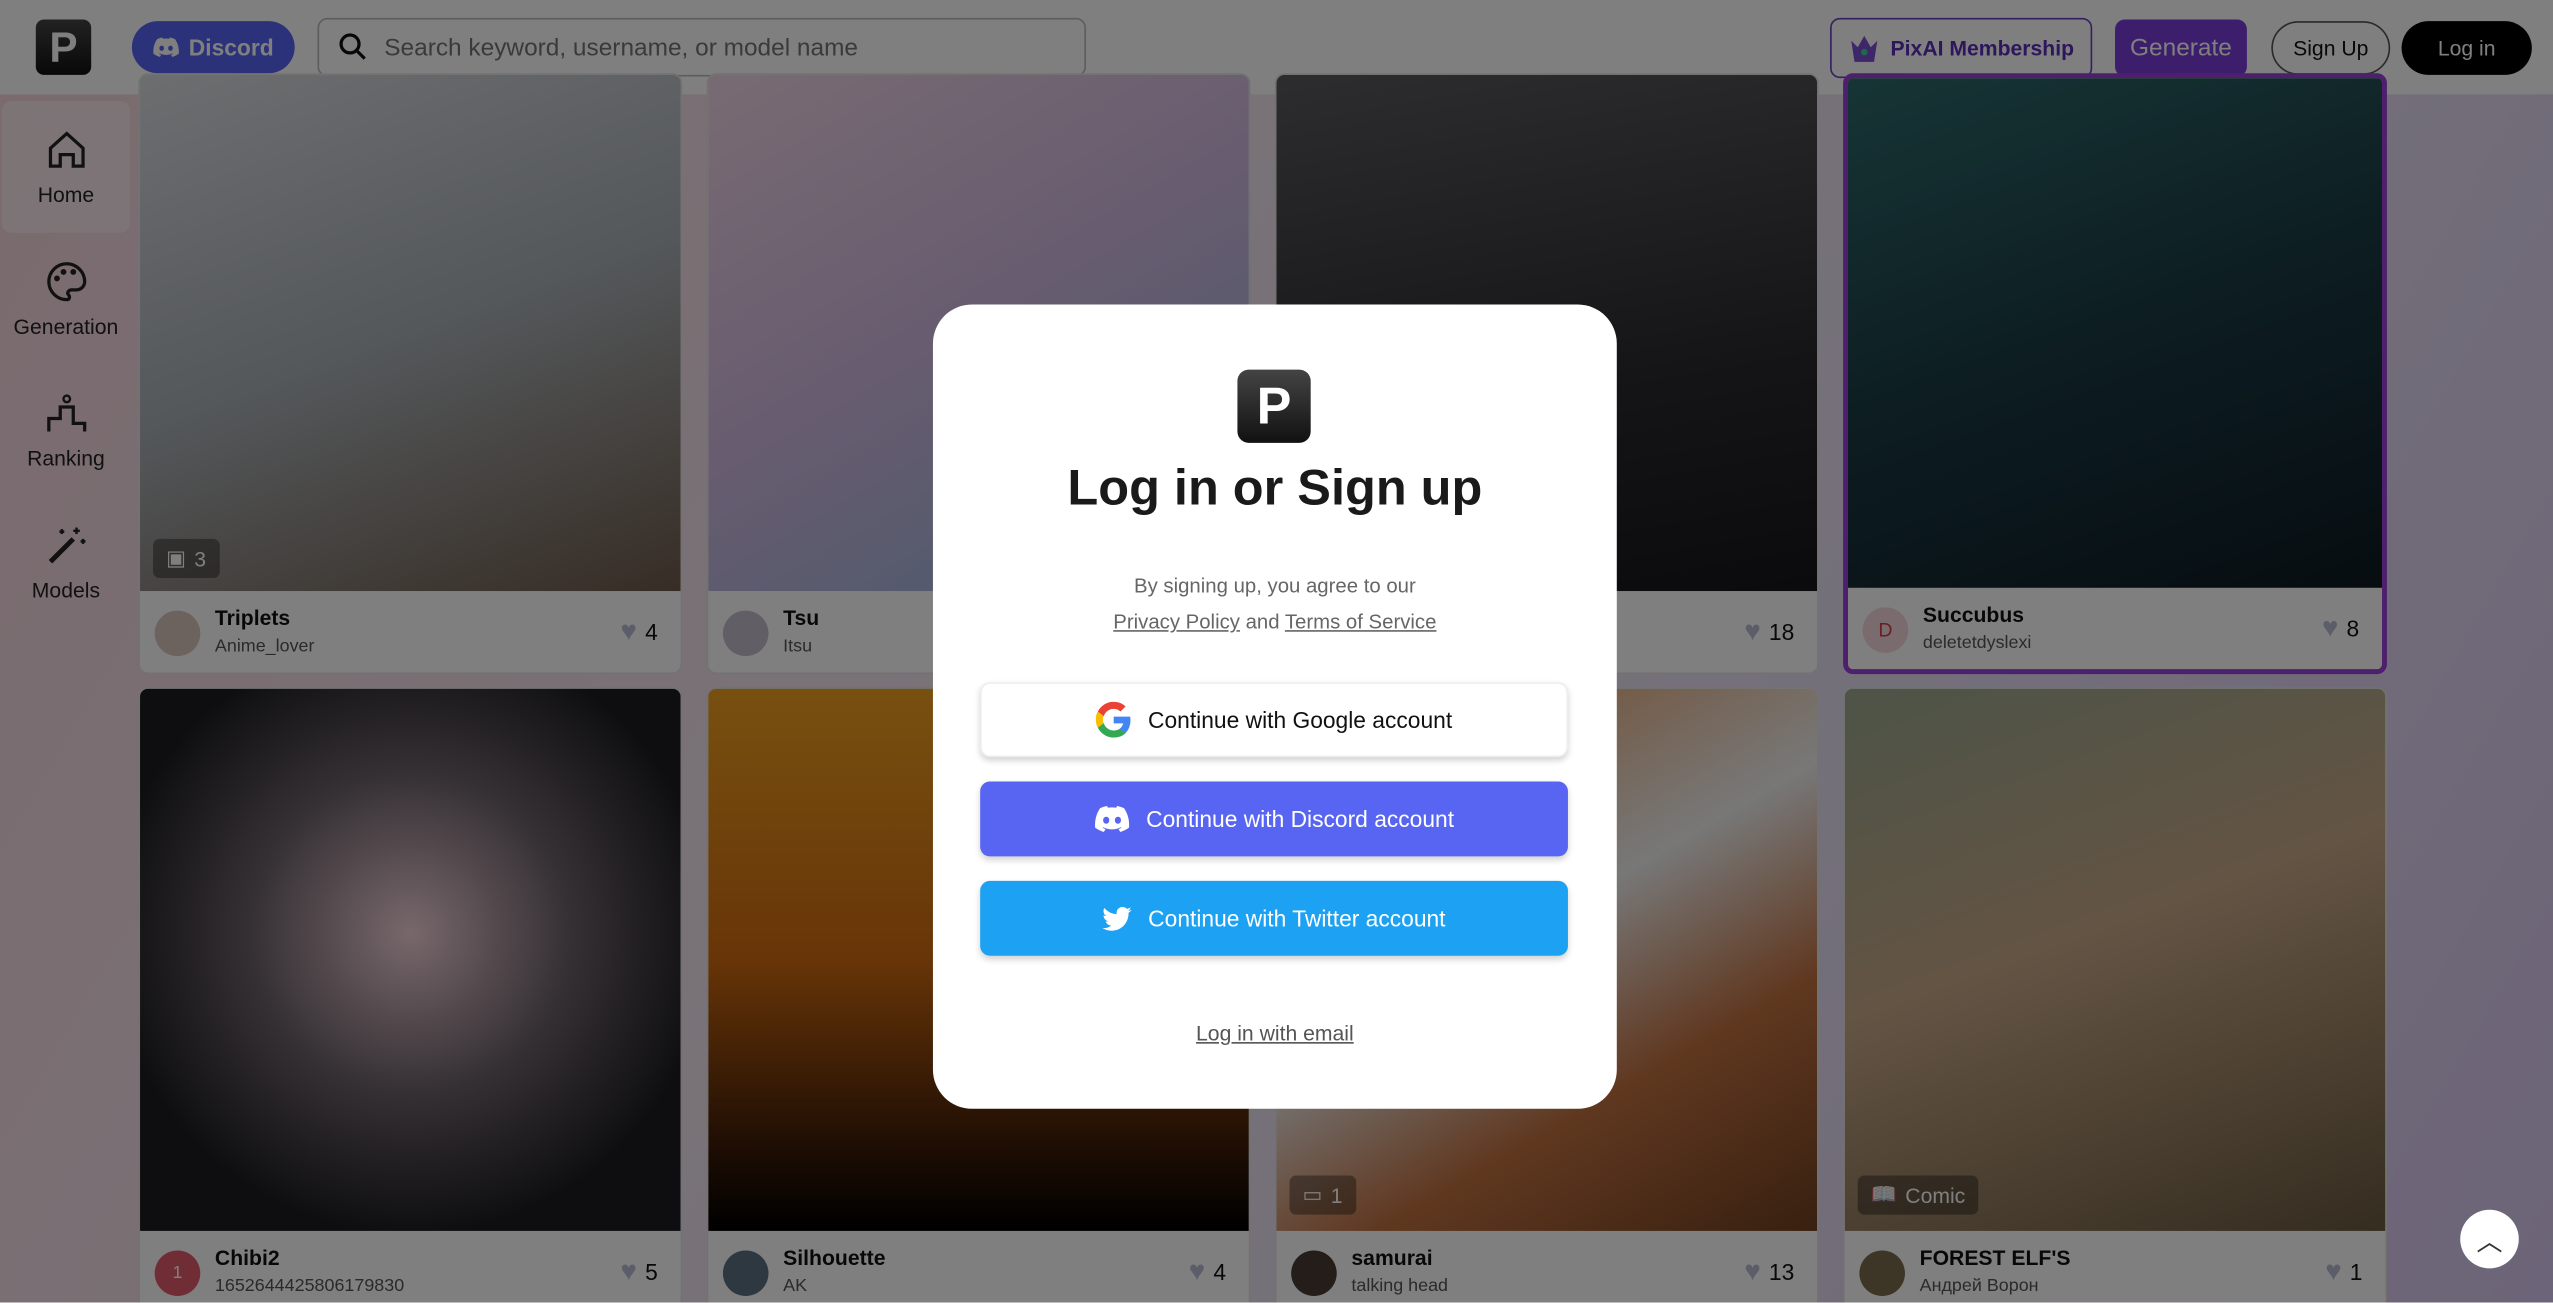 The image size is (2553, 1303). I want to click on twitter-icon, so click(1117, 918).